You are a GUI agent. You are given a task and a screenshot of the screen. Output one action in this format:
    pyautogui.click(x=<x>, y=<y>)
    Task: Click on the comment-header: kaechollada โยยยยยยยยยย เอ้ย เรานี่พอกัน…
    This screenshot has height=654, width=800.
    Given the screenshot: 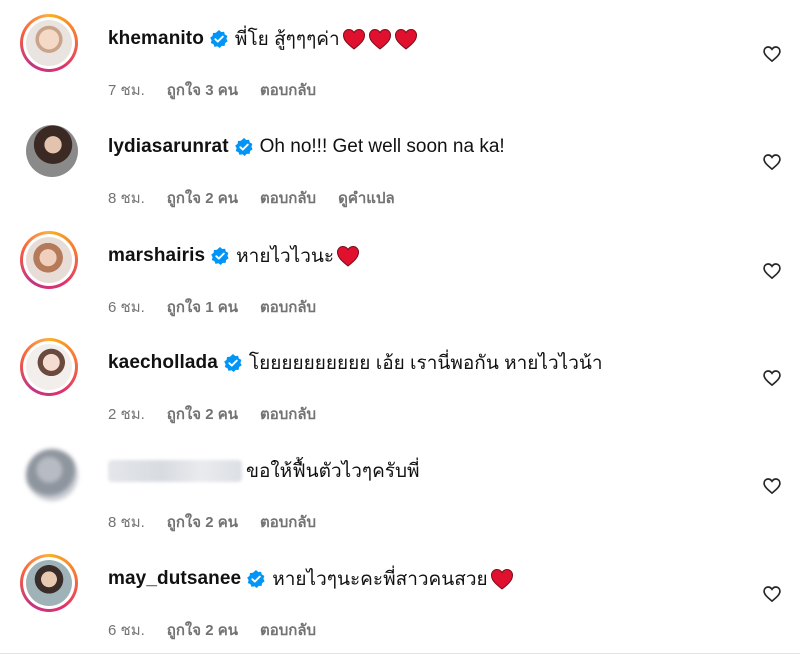 What is the action you would take?
    pyautogui.click(x=355, y=363)
    